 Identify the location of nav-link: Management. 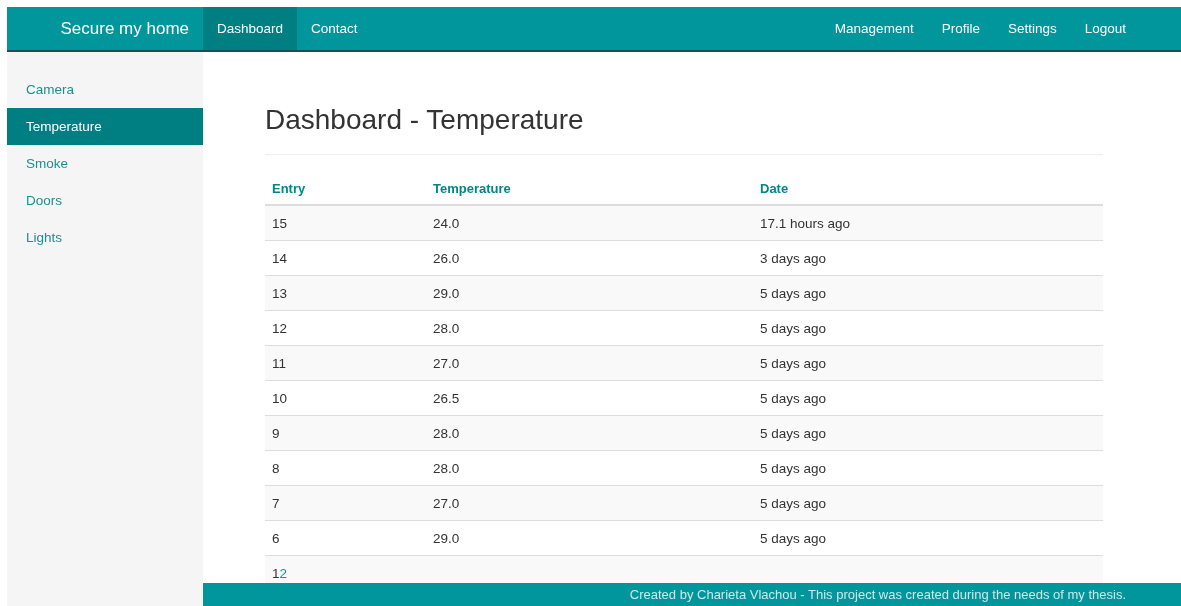
(874, 28).